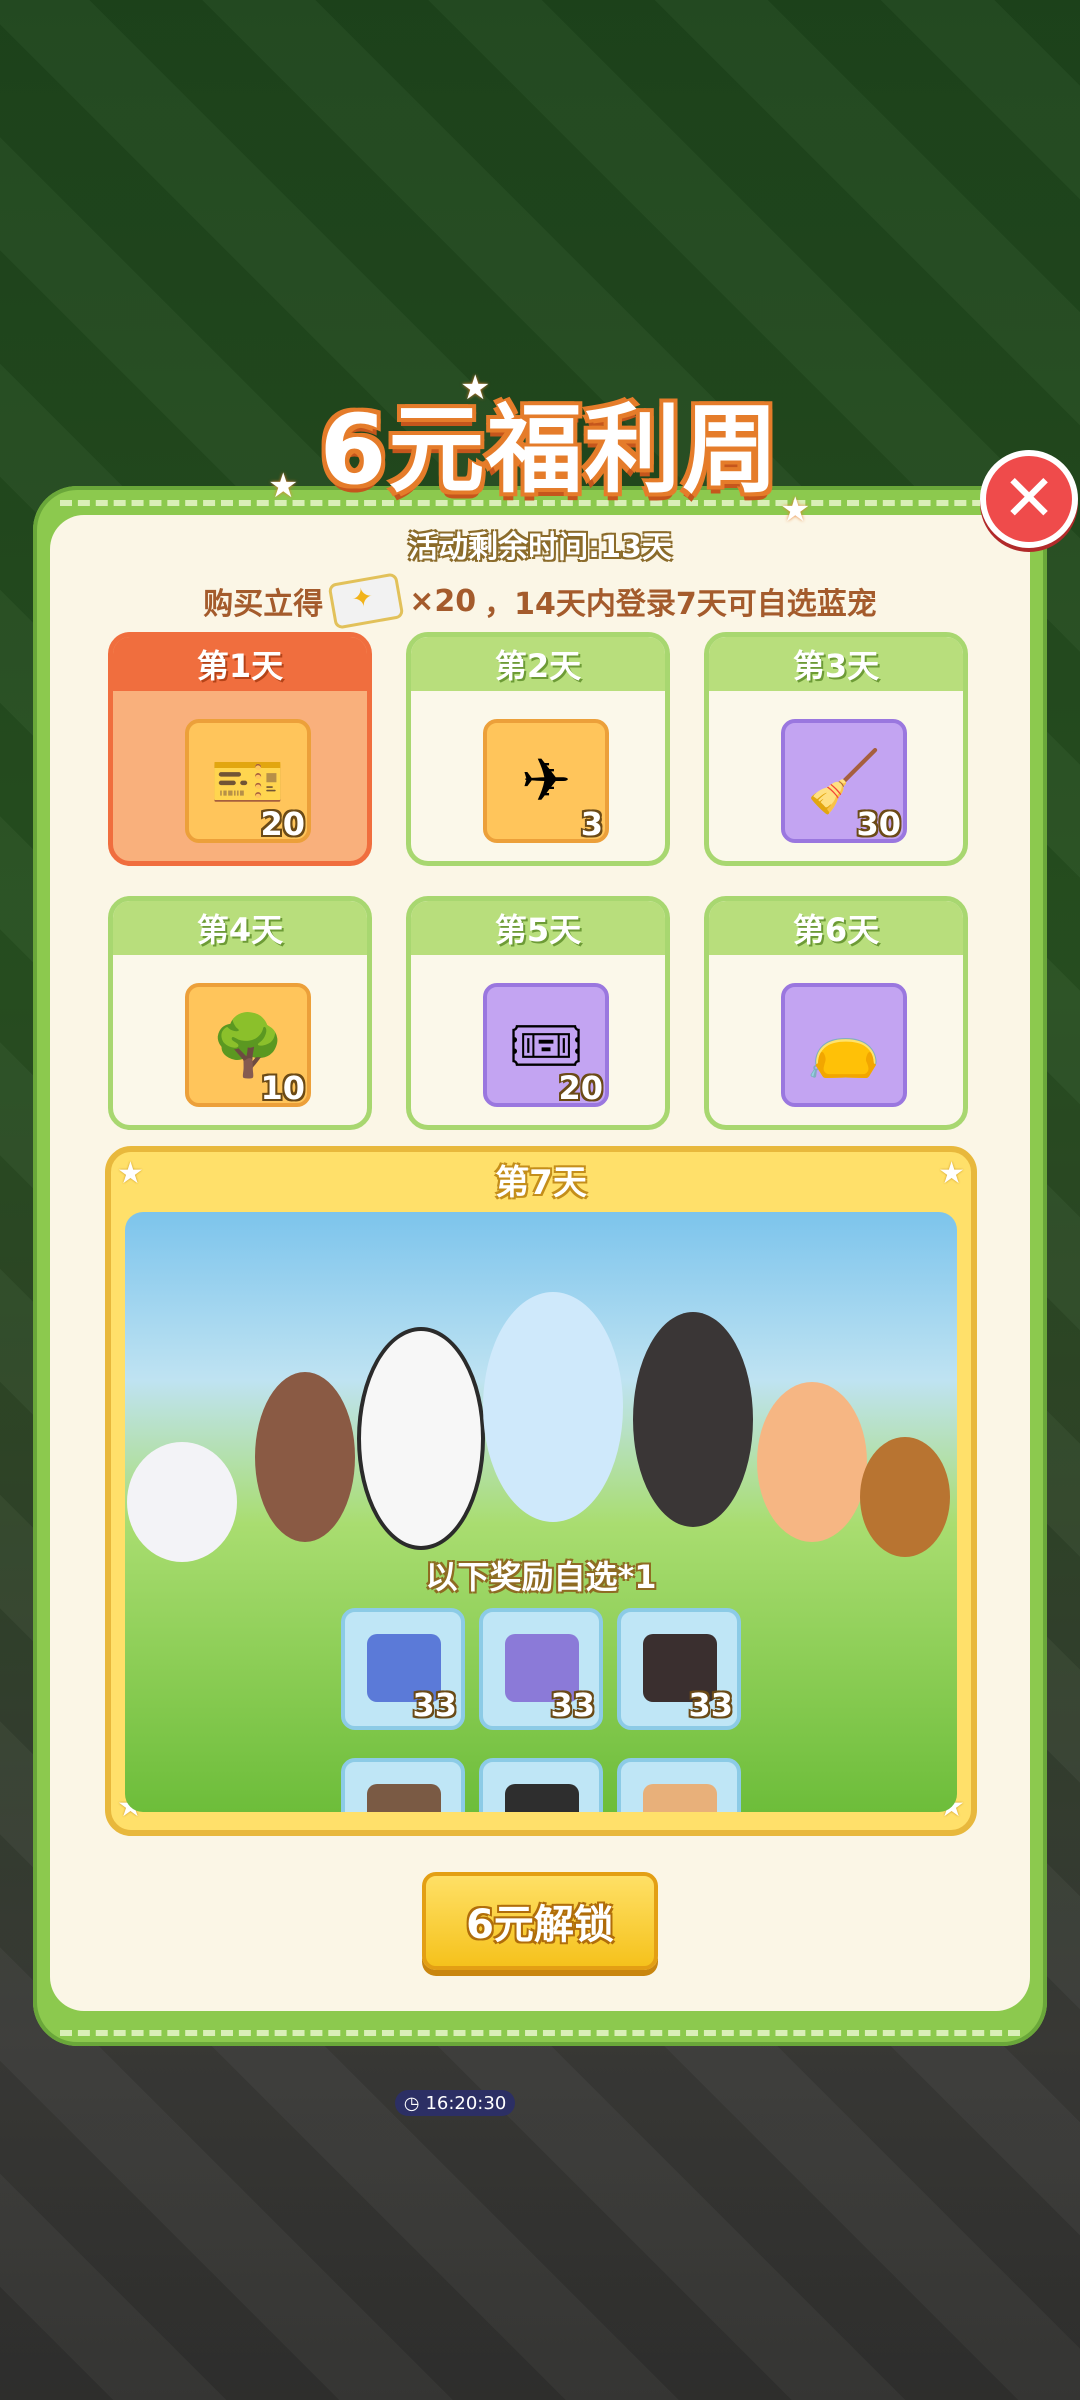  Describe the element at coordinates (540, 1921) in the screenshot. I see `unlock-button: 6元解锁` at that location.